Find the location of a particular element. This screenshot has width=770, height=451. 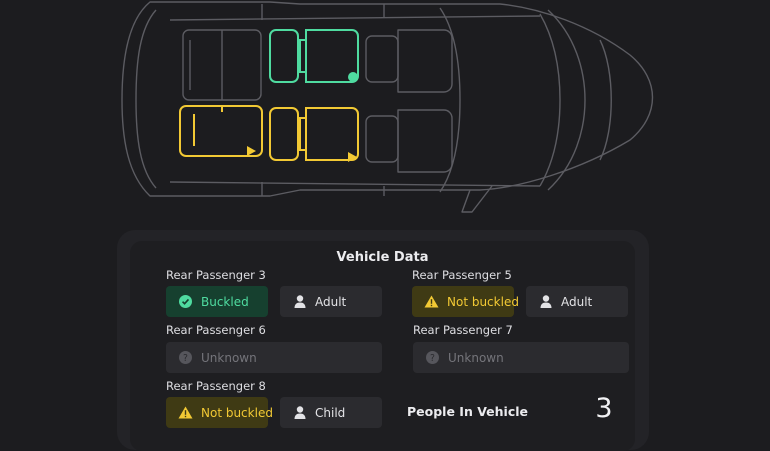

passenger-label-5: Rear Passenger 5 is located at coordinates (462, 275).